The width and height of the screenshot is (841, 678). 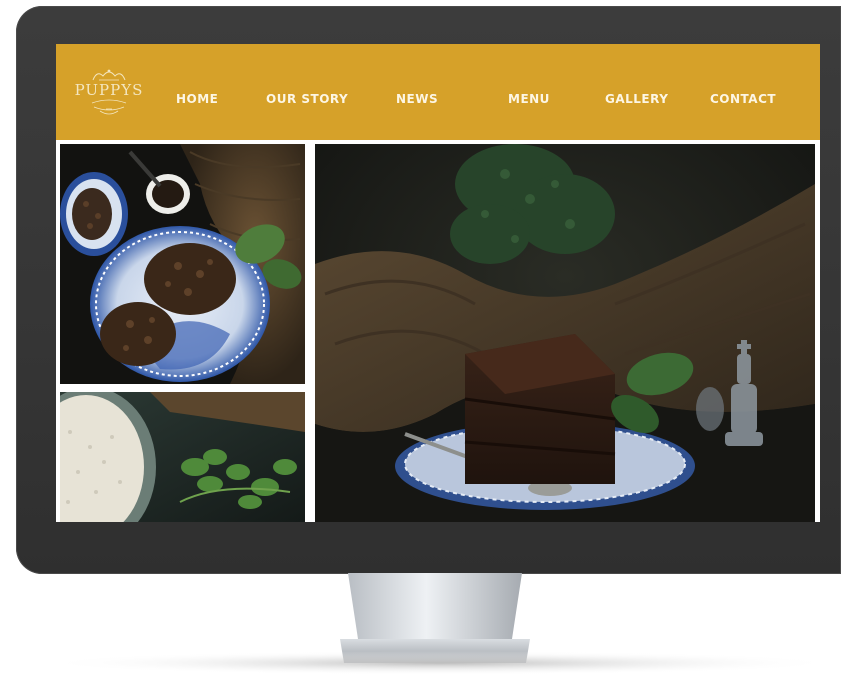 I want to click on gallery-photo-cookies, so click(x=182, y=264).